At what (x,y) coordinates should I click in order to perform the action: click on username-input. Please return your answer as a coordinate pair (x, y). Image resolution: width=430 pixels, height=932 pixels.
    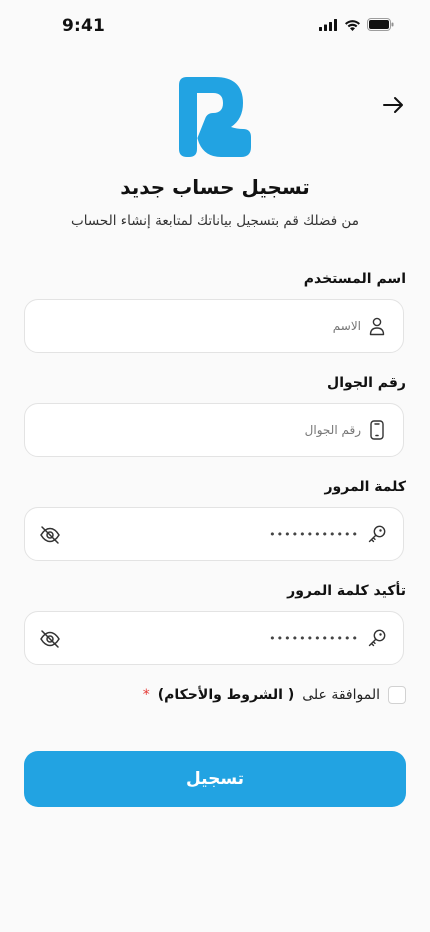
    Looking at the image, I should click on (221, 326).